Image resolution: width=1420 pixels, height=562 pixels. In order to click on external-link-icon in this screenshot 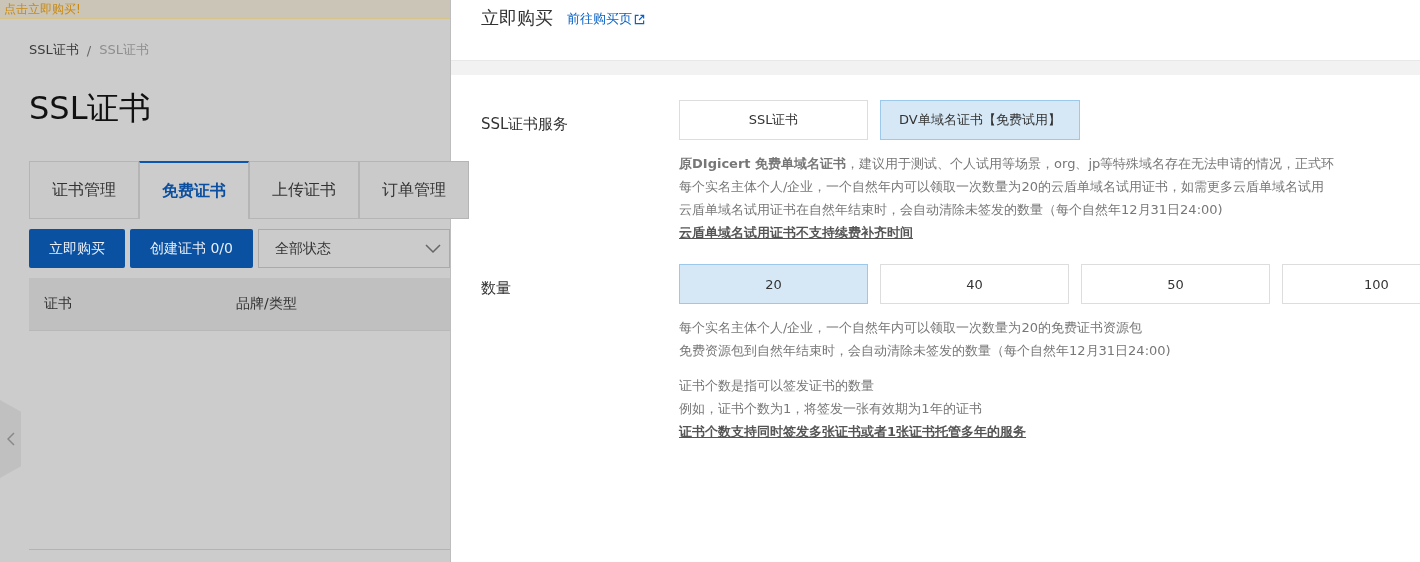, I will do `click(639, 19)`.